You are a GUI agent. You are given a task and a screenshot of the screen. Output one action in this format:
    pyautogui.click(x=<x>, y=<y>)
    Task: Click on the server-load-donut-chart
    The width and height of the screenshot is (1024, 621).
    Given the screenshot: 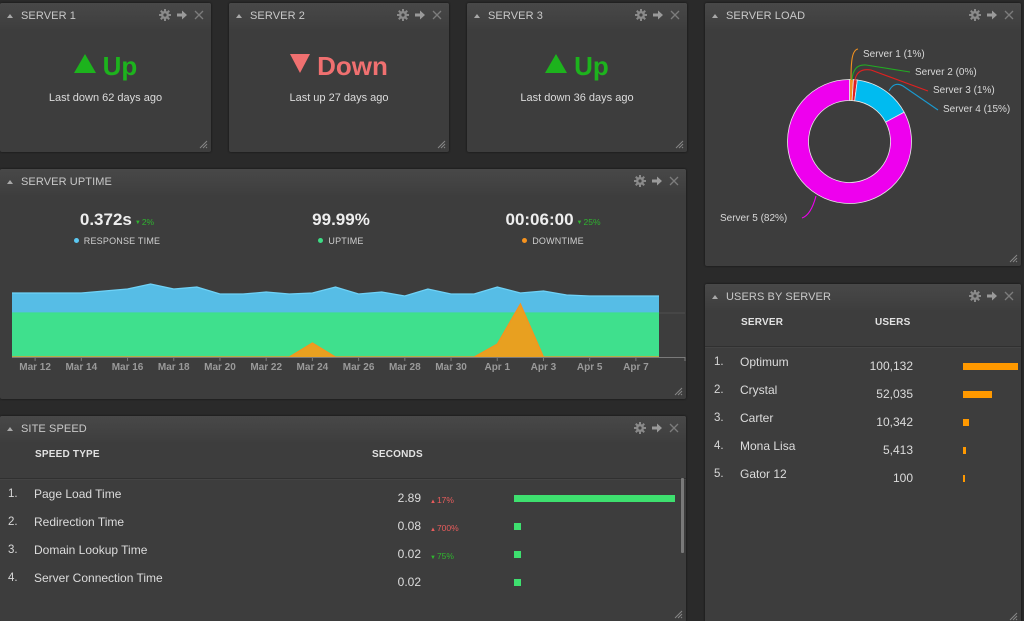 What is the action you would take?
    pyautogui.click(x=863, y=133)
    